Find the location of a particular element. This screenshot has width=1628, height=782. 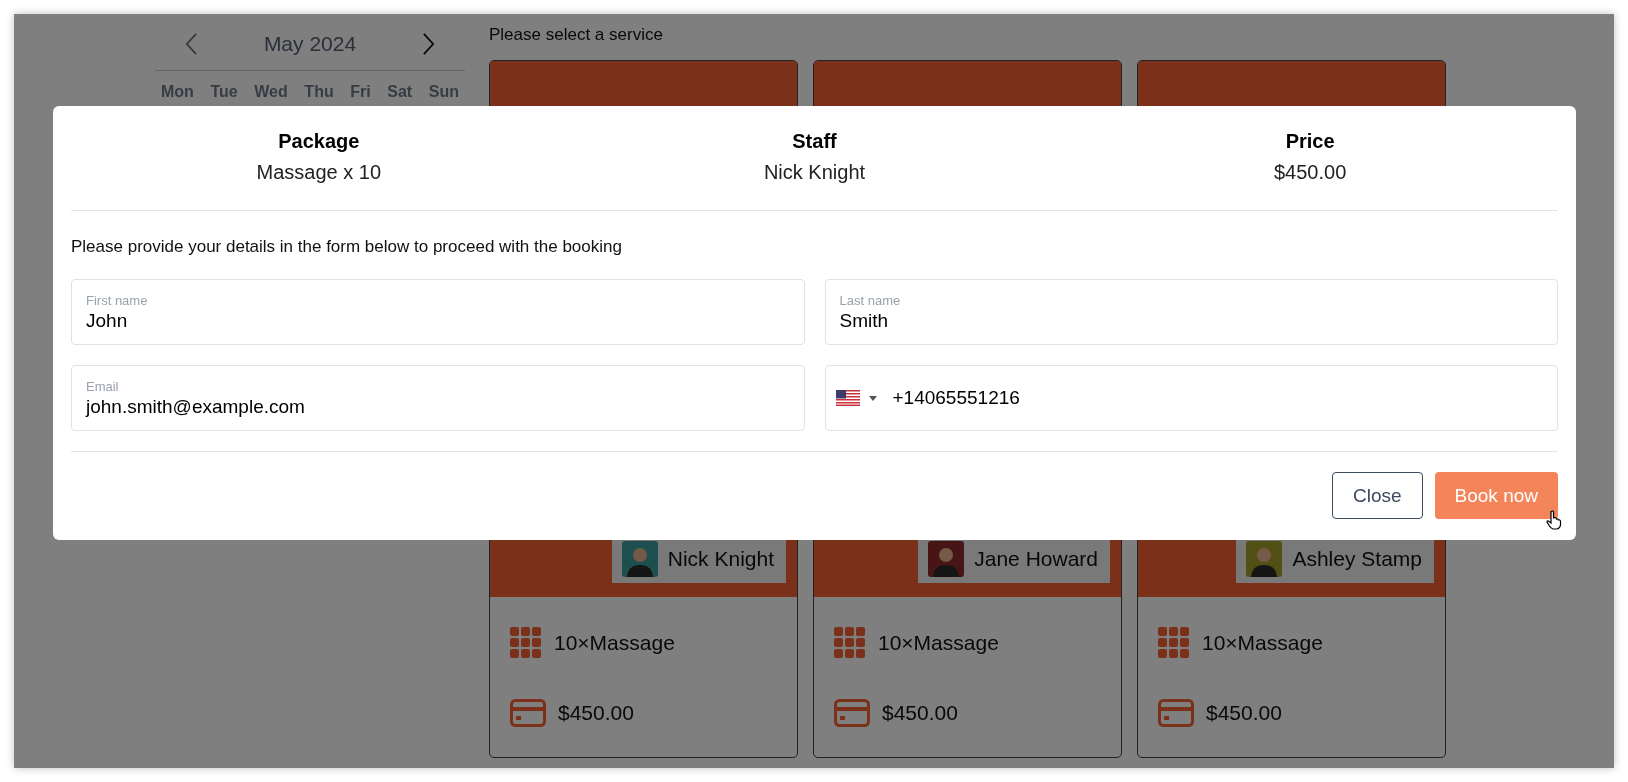

summary-value: Massage x 10 is located at coordinates (319, 172).